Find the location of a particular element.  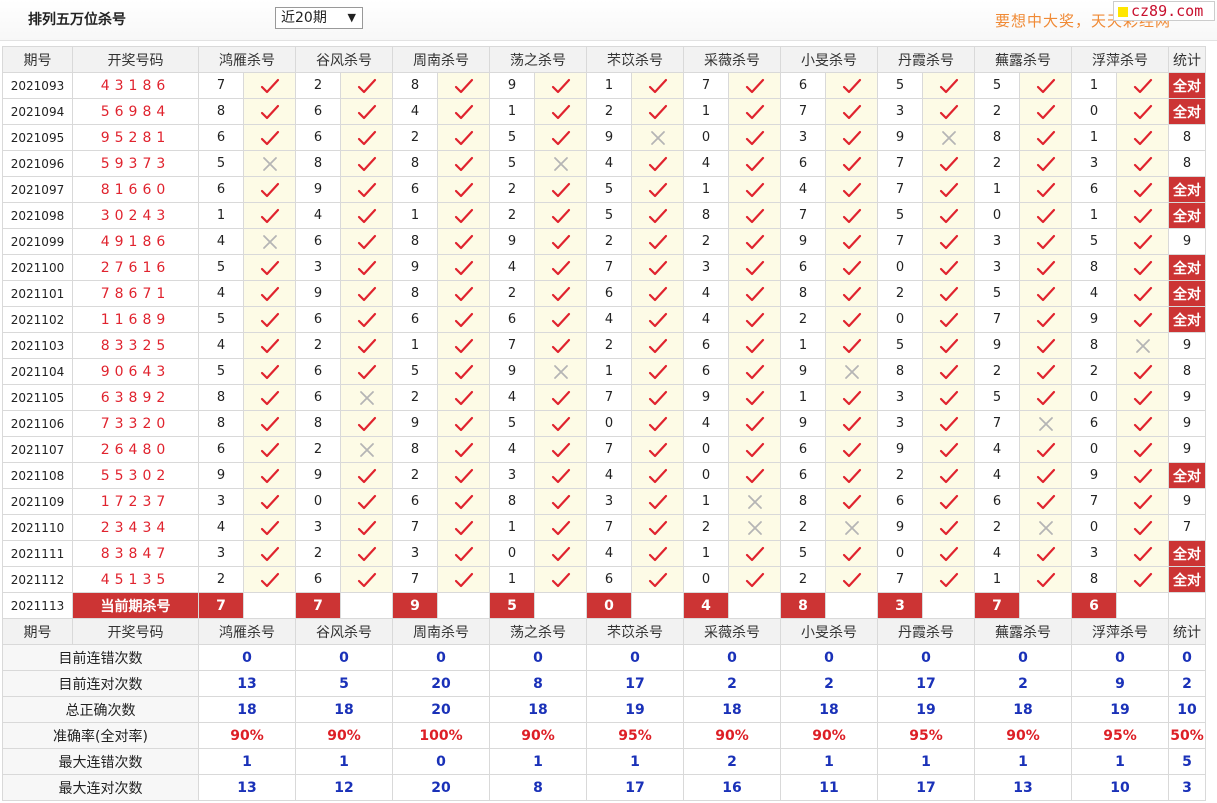

summary-value: 18 is located at coordinates (1023, 709).